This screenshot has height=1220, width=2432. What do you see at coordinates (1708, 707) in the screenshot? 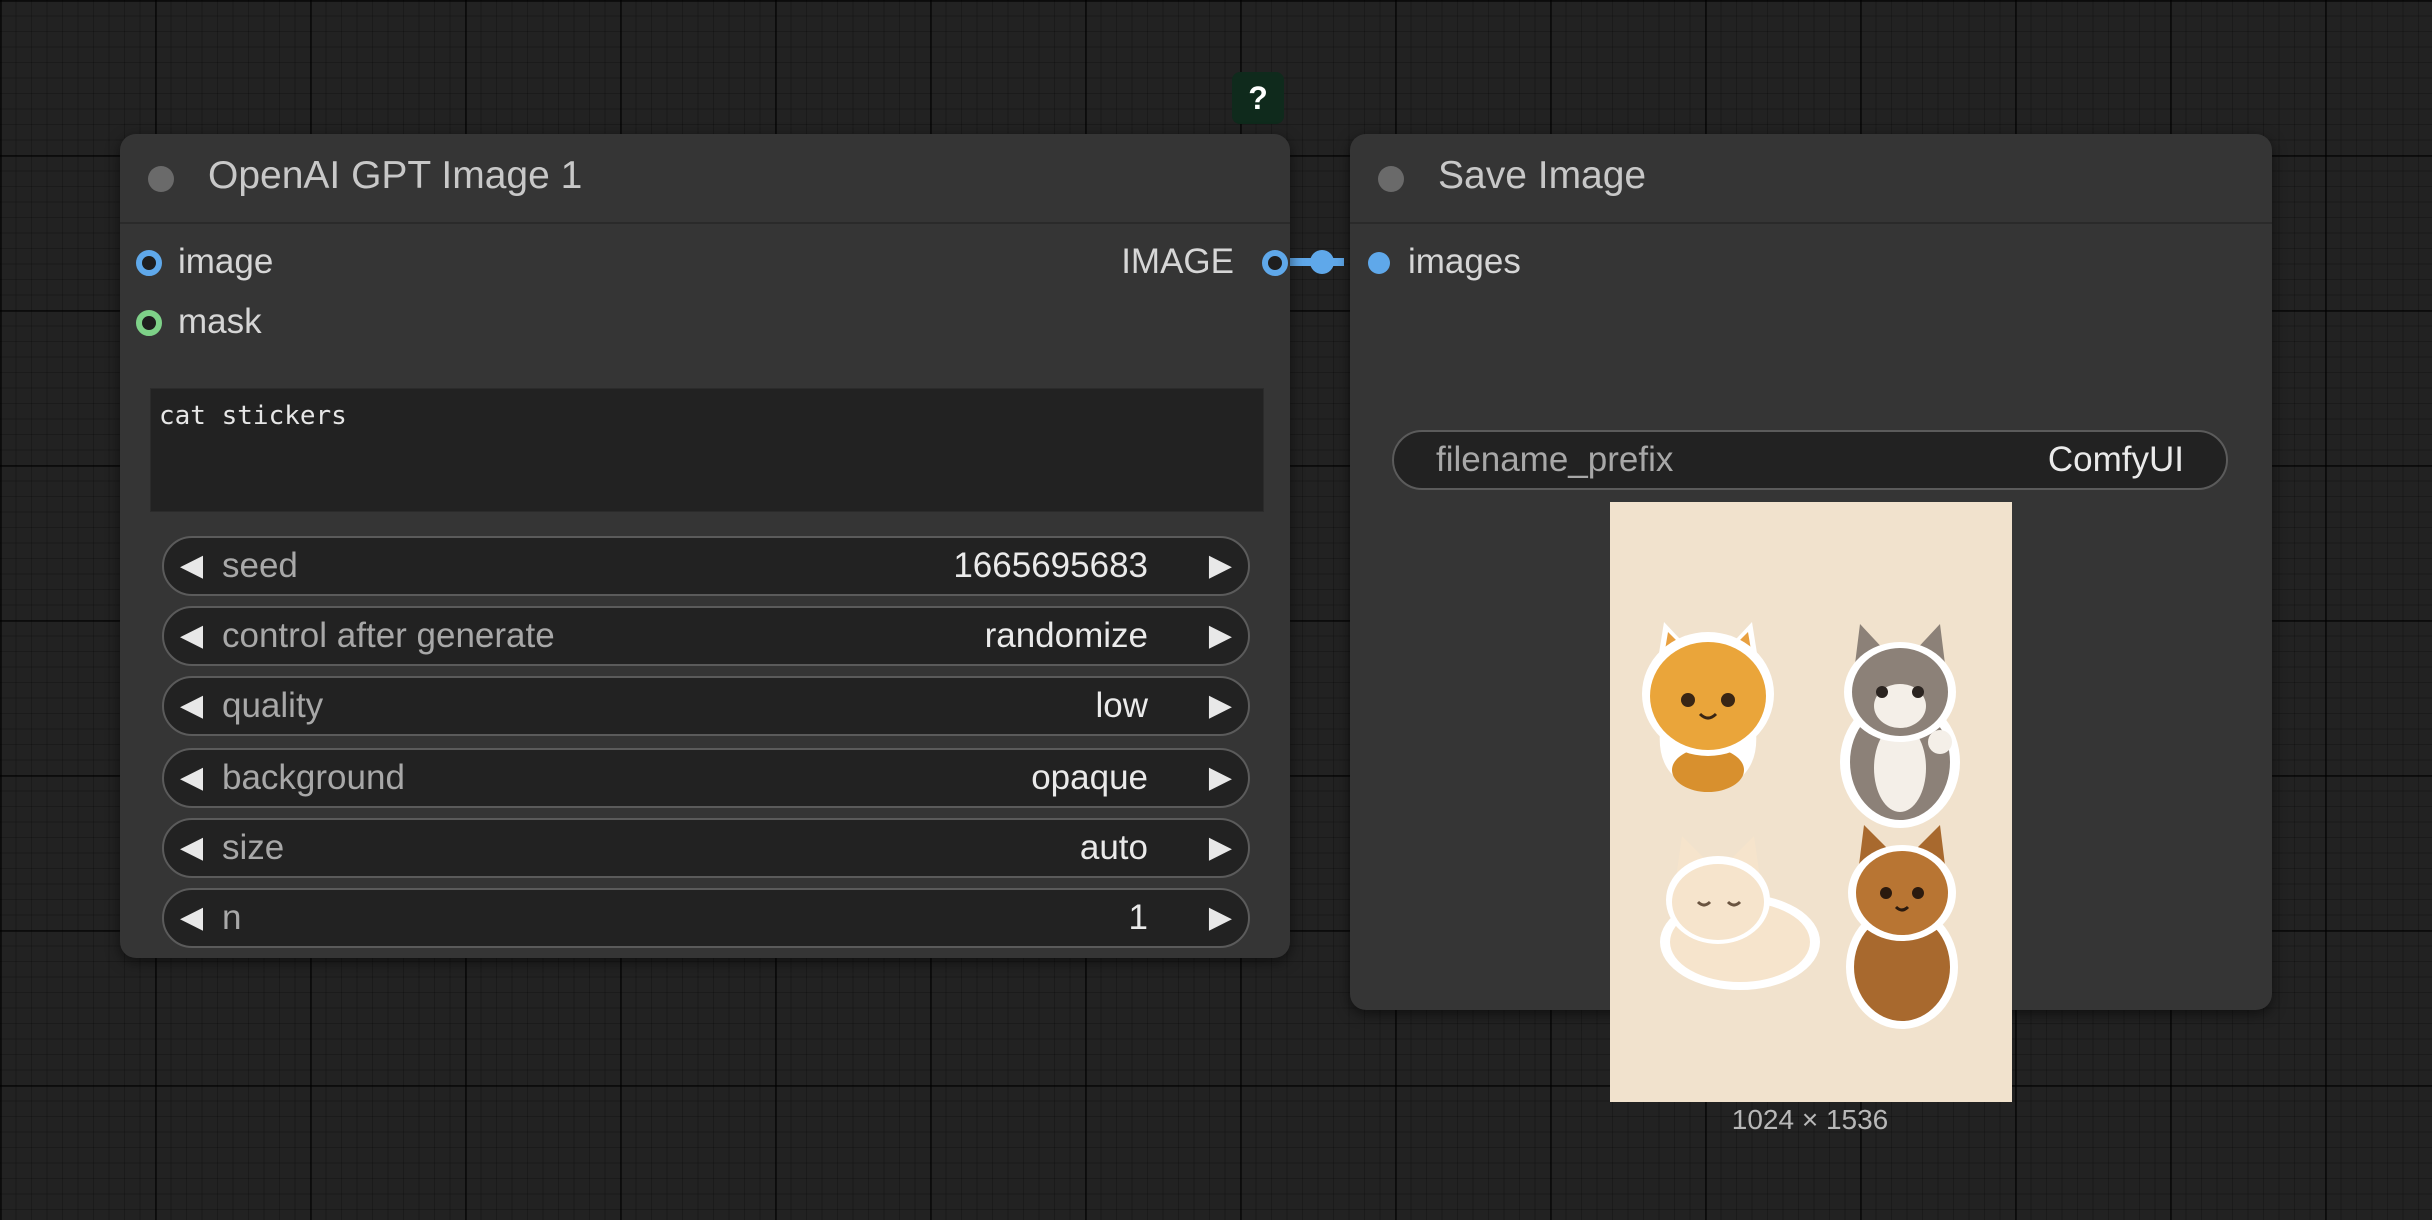
I see `sticker-orange-cat` at bounding box center [1708, 707].